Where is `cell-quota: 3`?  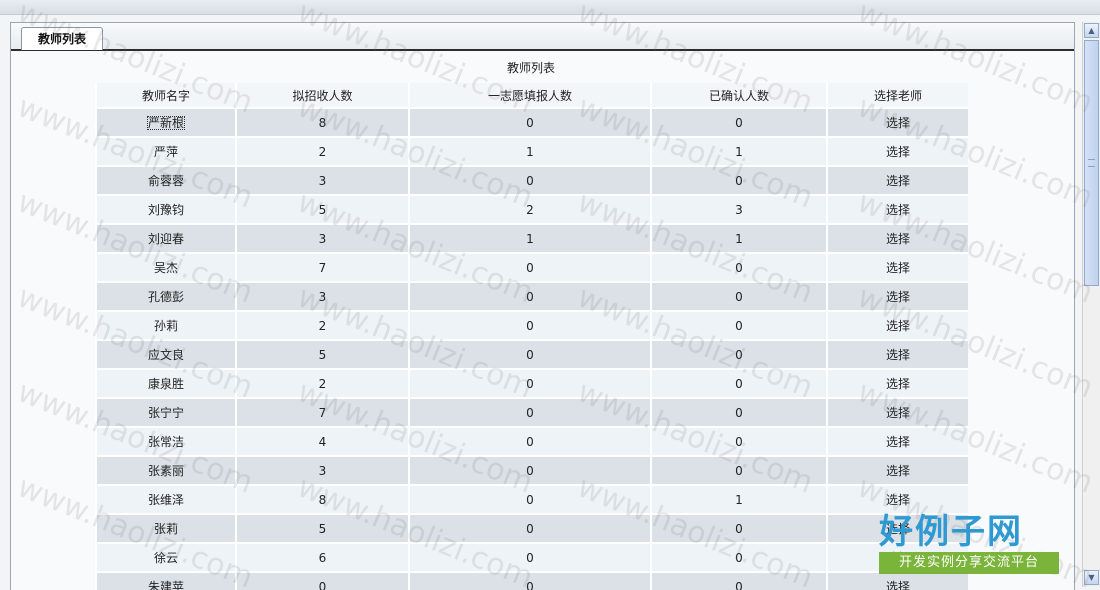
cell-quota: 3 is located at coordinates (322, 471).